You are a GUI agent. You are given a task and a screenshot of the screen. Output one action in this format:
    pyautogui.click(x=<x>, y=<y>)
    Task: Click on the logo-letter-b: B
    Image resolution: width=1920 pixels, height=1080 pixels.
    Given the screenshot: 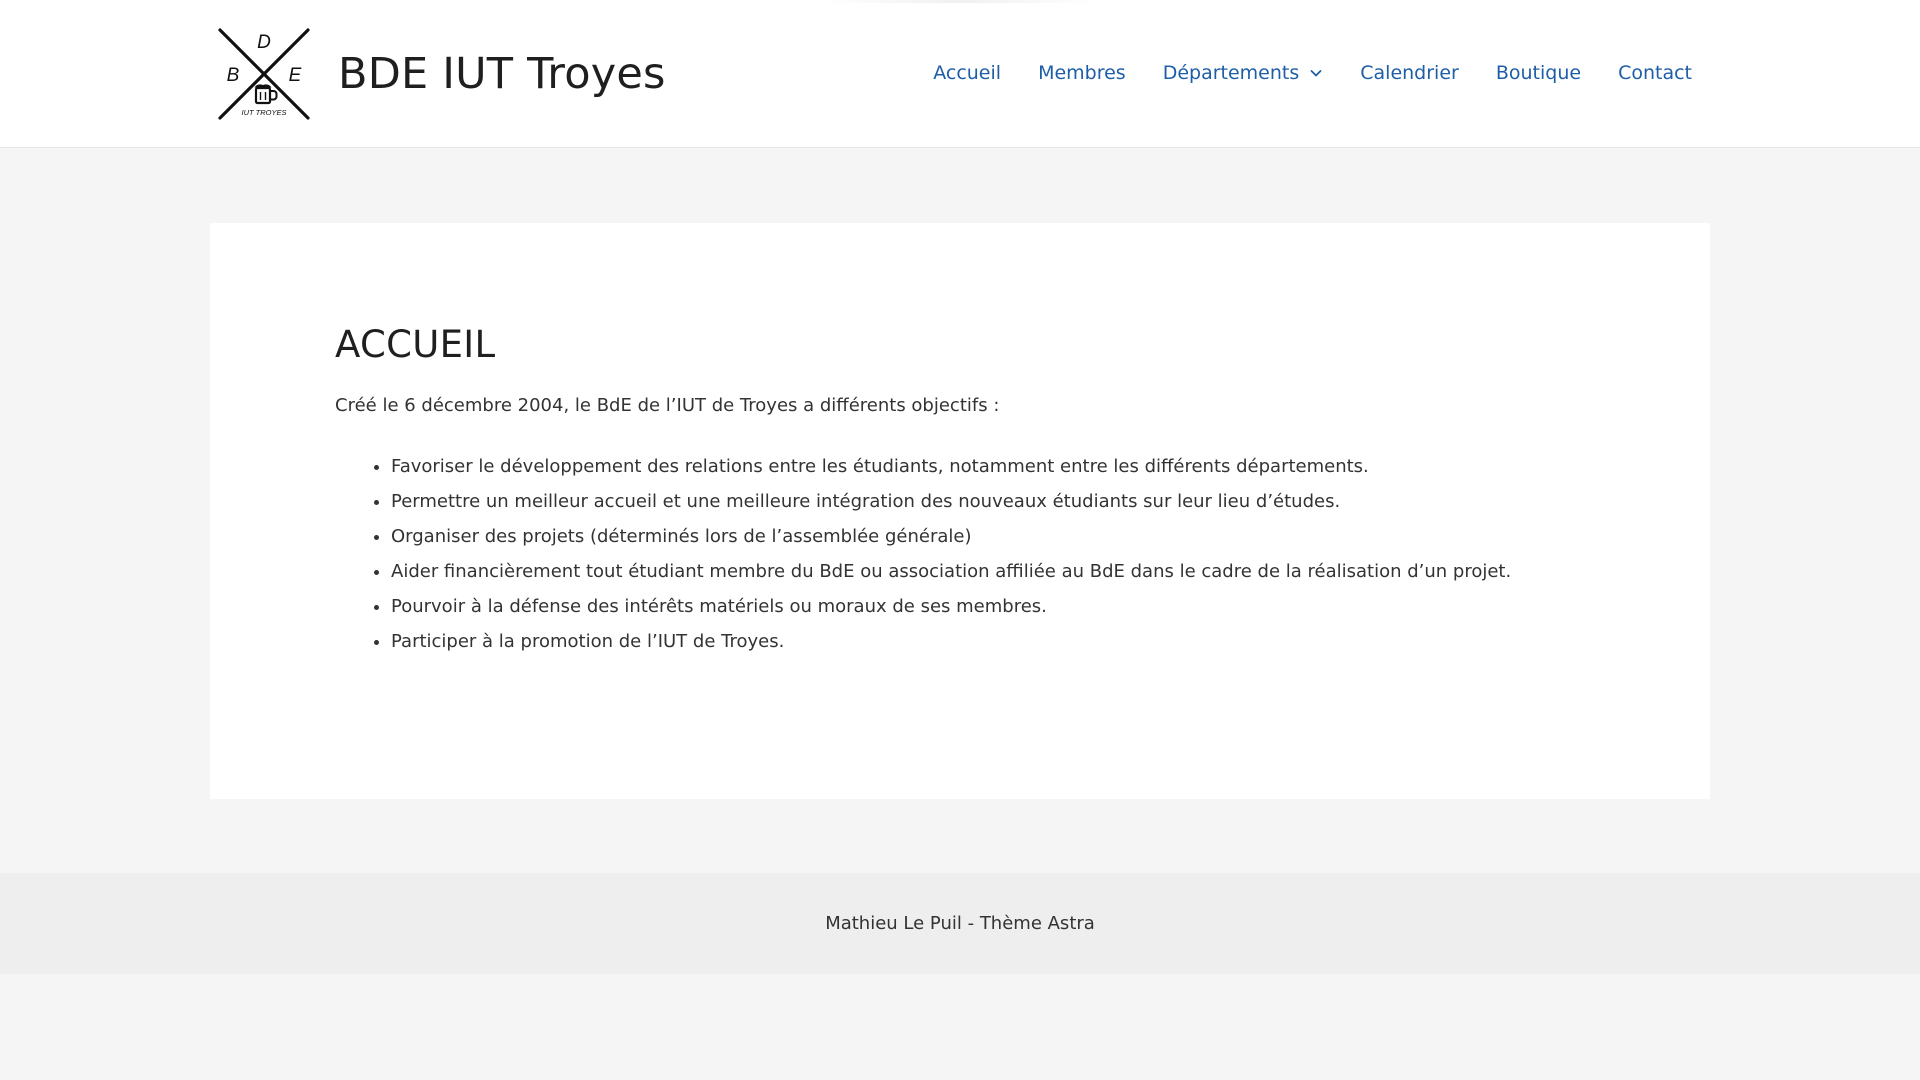 What is the action you would take?
    pyautogui.click(x=233, y=75)
    